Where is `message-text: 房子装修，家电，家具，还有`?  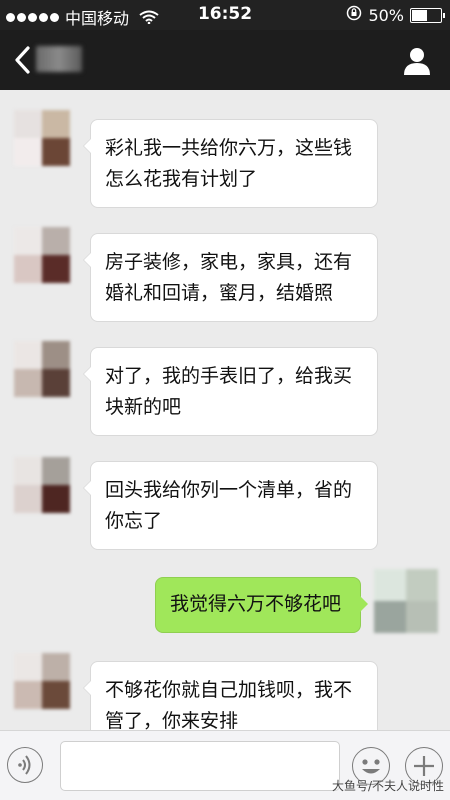
message-text: 房子装修，家电，家具，还有 is located at coordinates (229, 262).